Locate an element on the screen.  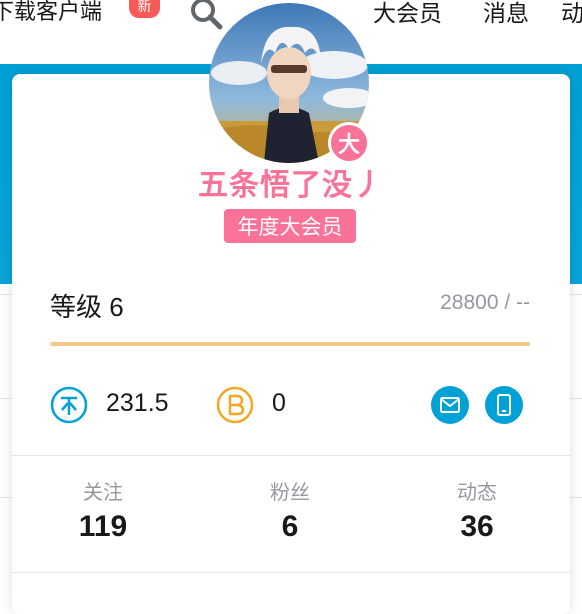
mail-verify-button is located at coordinates (450, 405).